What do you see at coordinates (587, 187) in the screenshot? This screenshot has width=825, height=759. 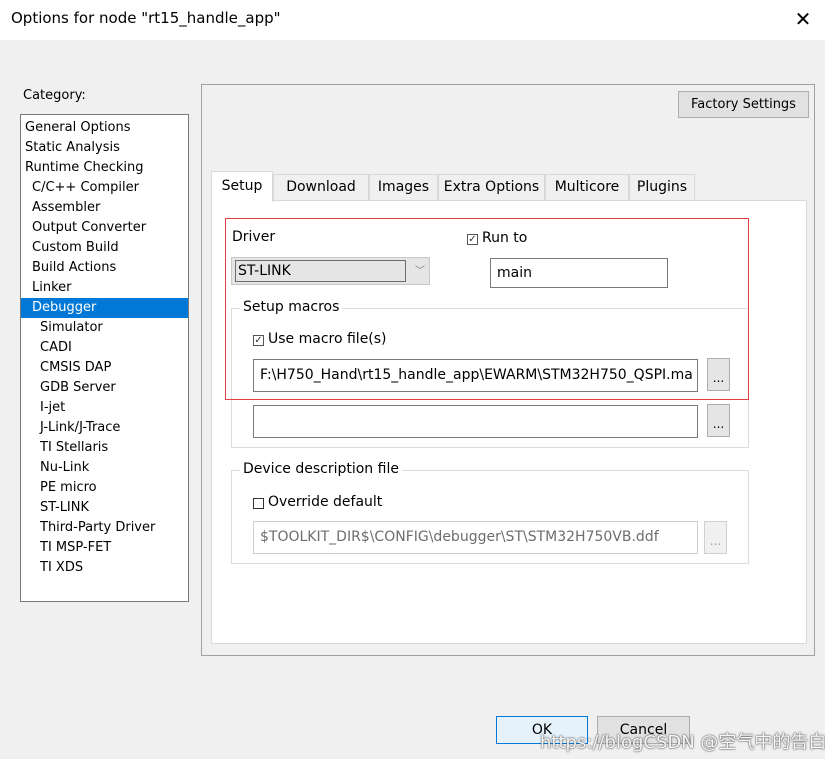 I see `tab-multicore: Multicore` at bounding box center [587, 187].